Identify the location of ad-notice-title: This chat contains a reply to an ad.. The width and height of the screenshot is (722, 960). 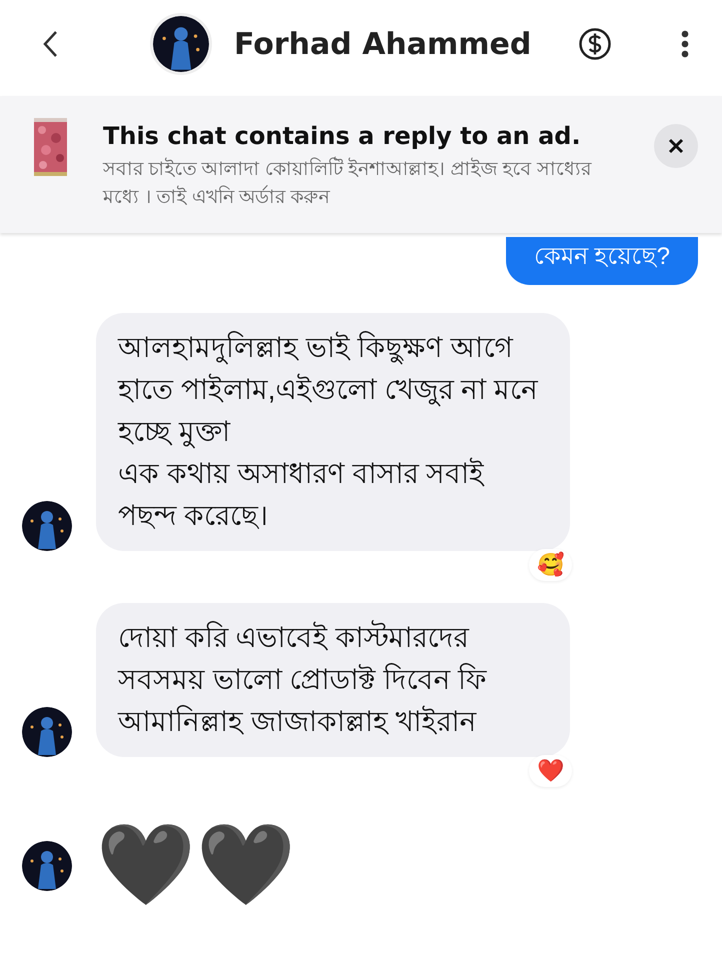
(342, 136).